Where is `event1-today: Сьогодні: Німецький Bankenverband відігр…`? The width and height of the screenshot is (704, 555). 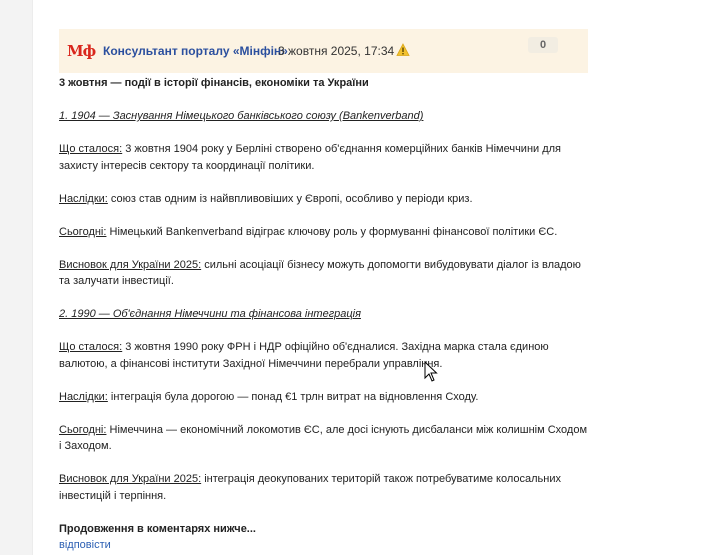
event1-today: Сьогодні: Німецький Bankenverband відігр… is located at coordinates (325, 232).